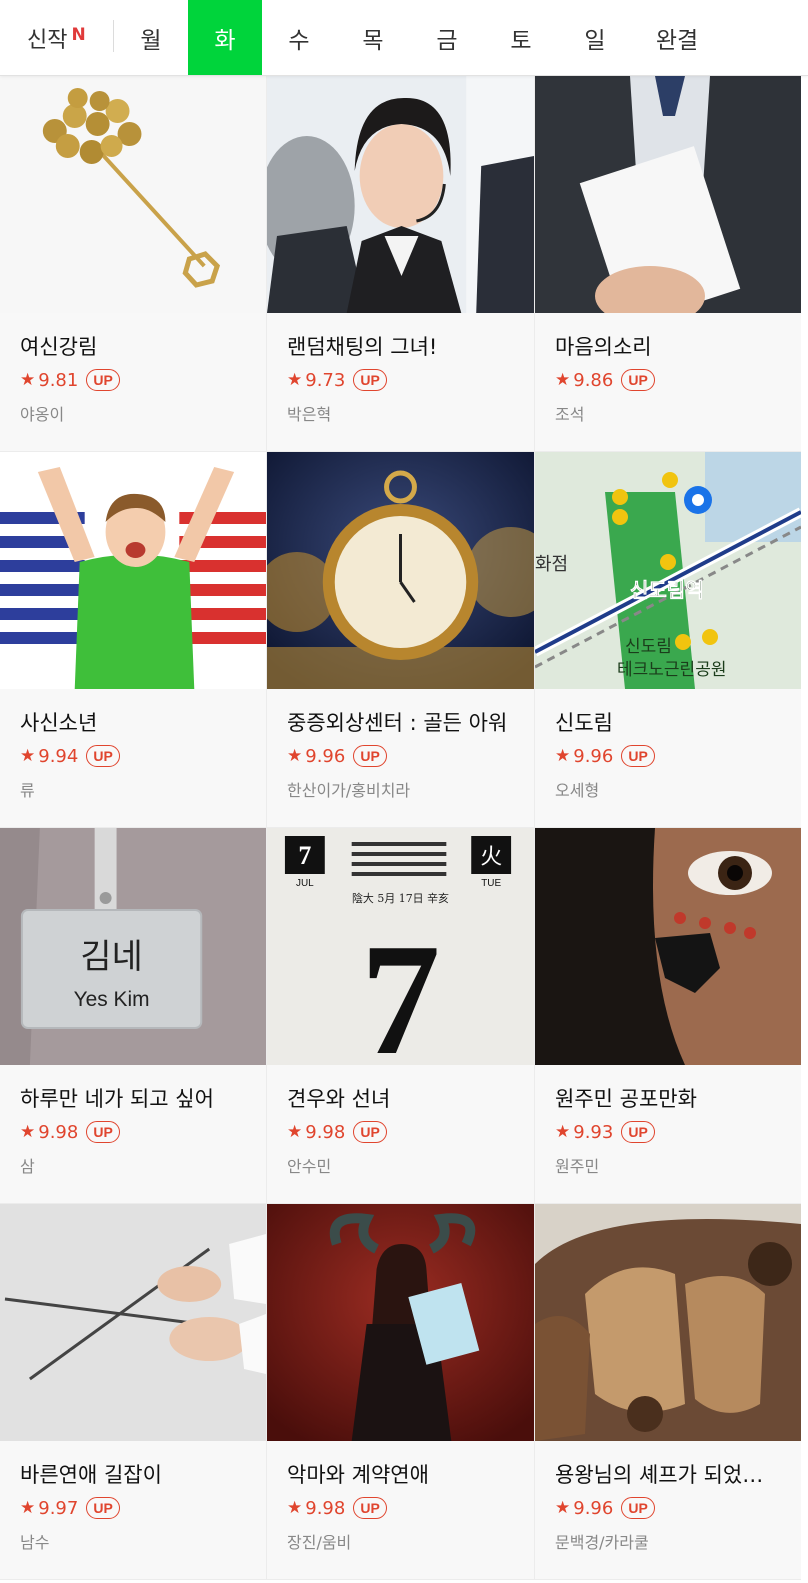 Image resolution: width=808 pixels, height=1583 pixels. What do you see at coordinates (401, 988) in the screenshot?
I see `calendar-big-day: 7` at bounding box center [401, 988].